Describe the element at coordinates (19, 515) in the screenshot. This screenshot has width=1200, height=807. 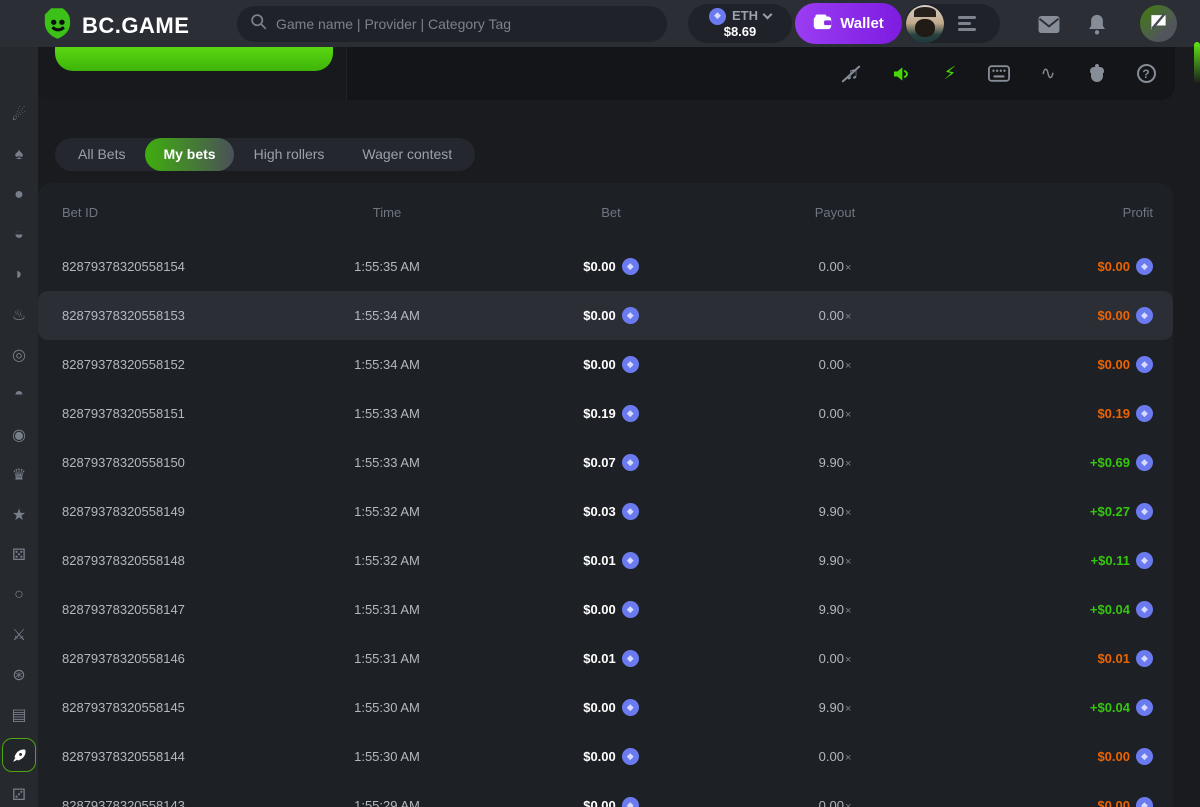
I see `sidebar-item-bomb-game-icon: ★` at that location.